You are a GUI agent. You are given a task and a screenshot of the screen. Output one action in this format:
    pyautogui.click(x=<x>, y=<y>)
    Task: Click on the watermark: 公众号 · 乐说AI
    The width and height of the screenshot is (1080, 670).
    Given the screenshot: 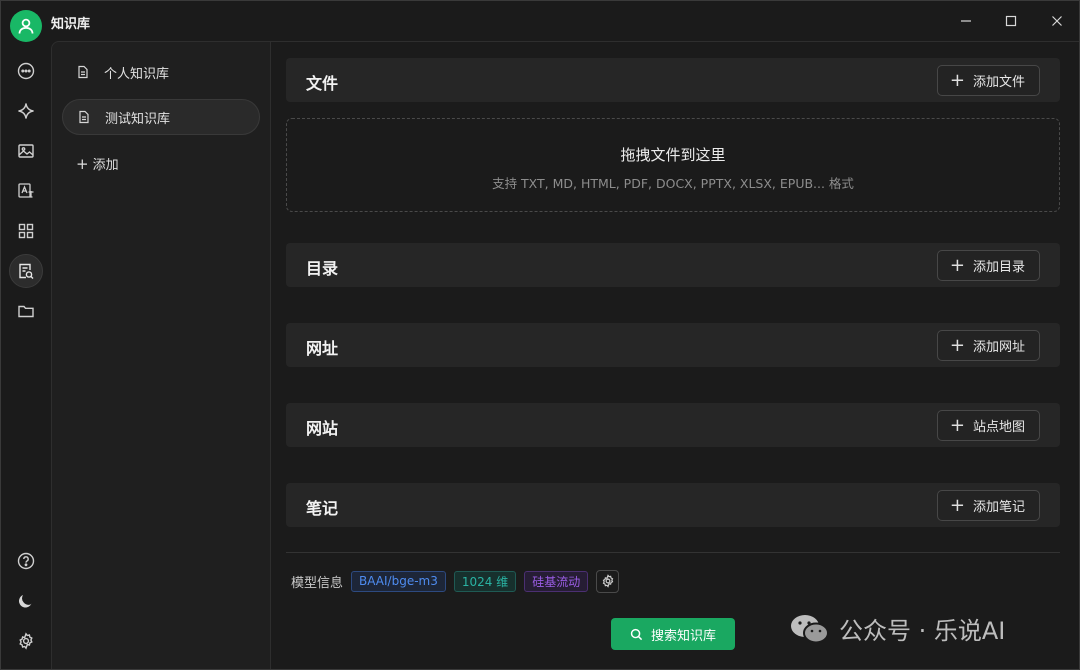 What is the action you would take?
    pyautogui.click(x=897, y=628)
    